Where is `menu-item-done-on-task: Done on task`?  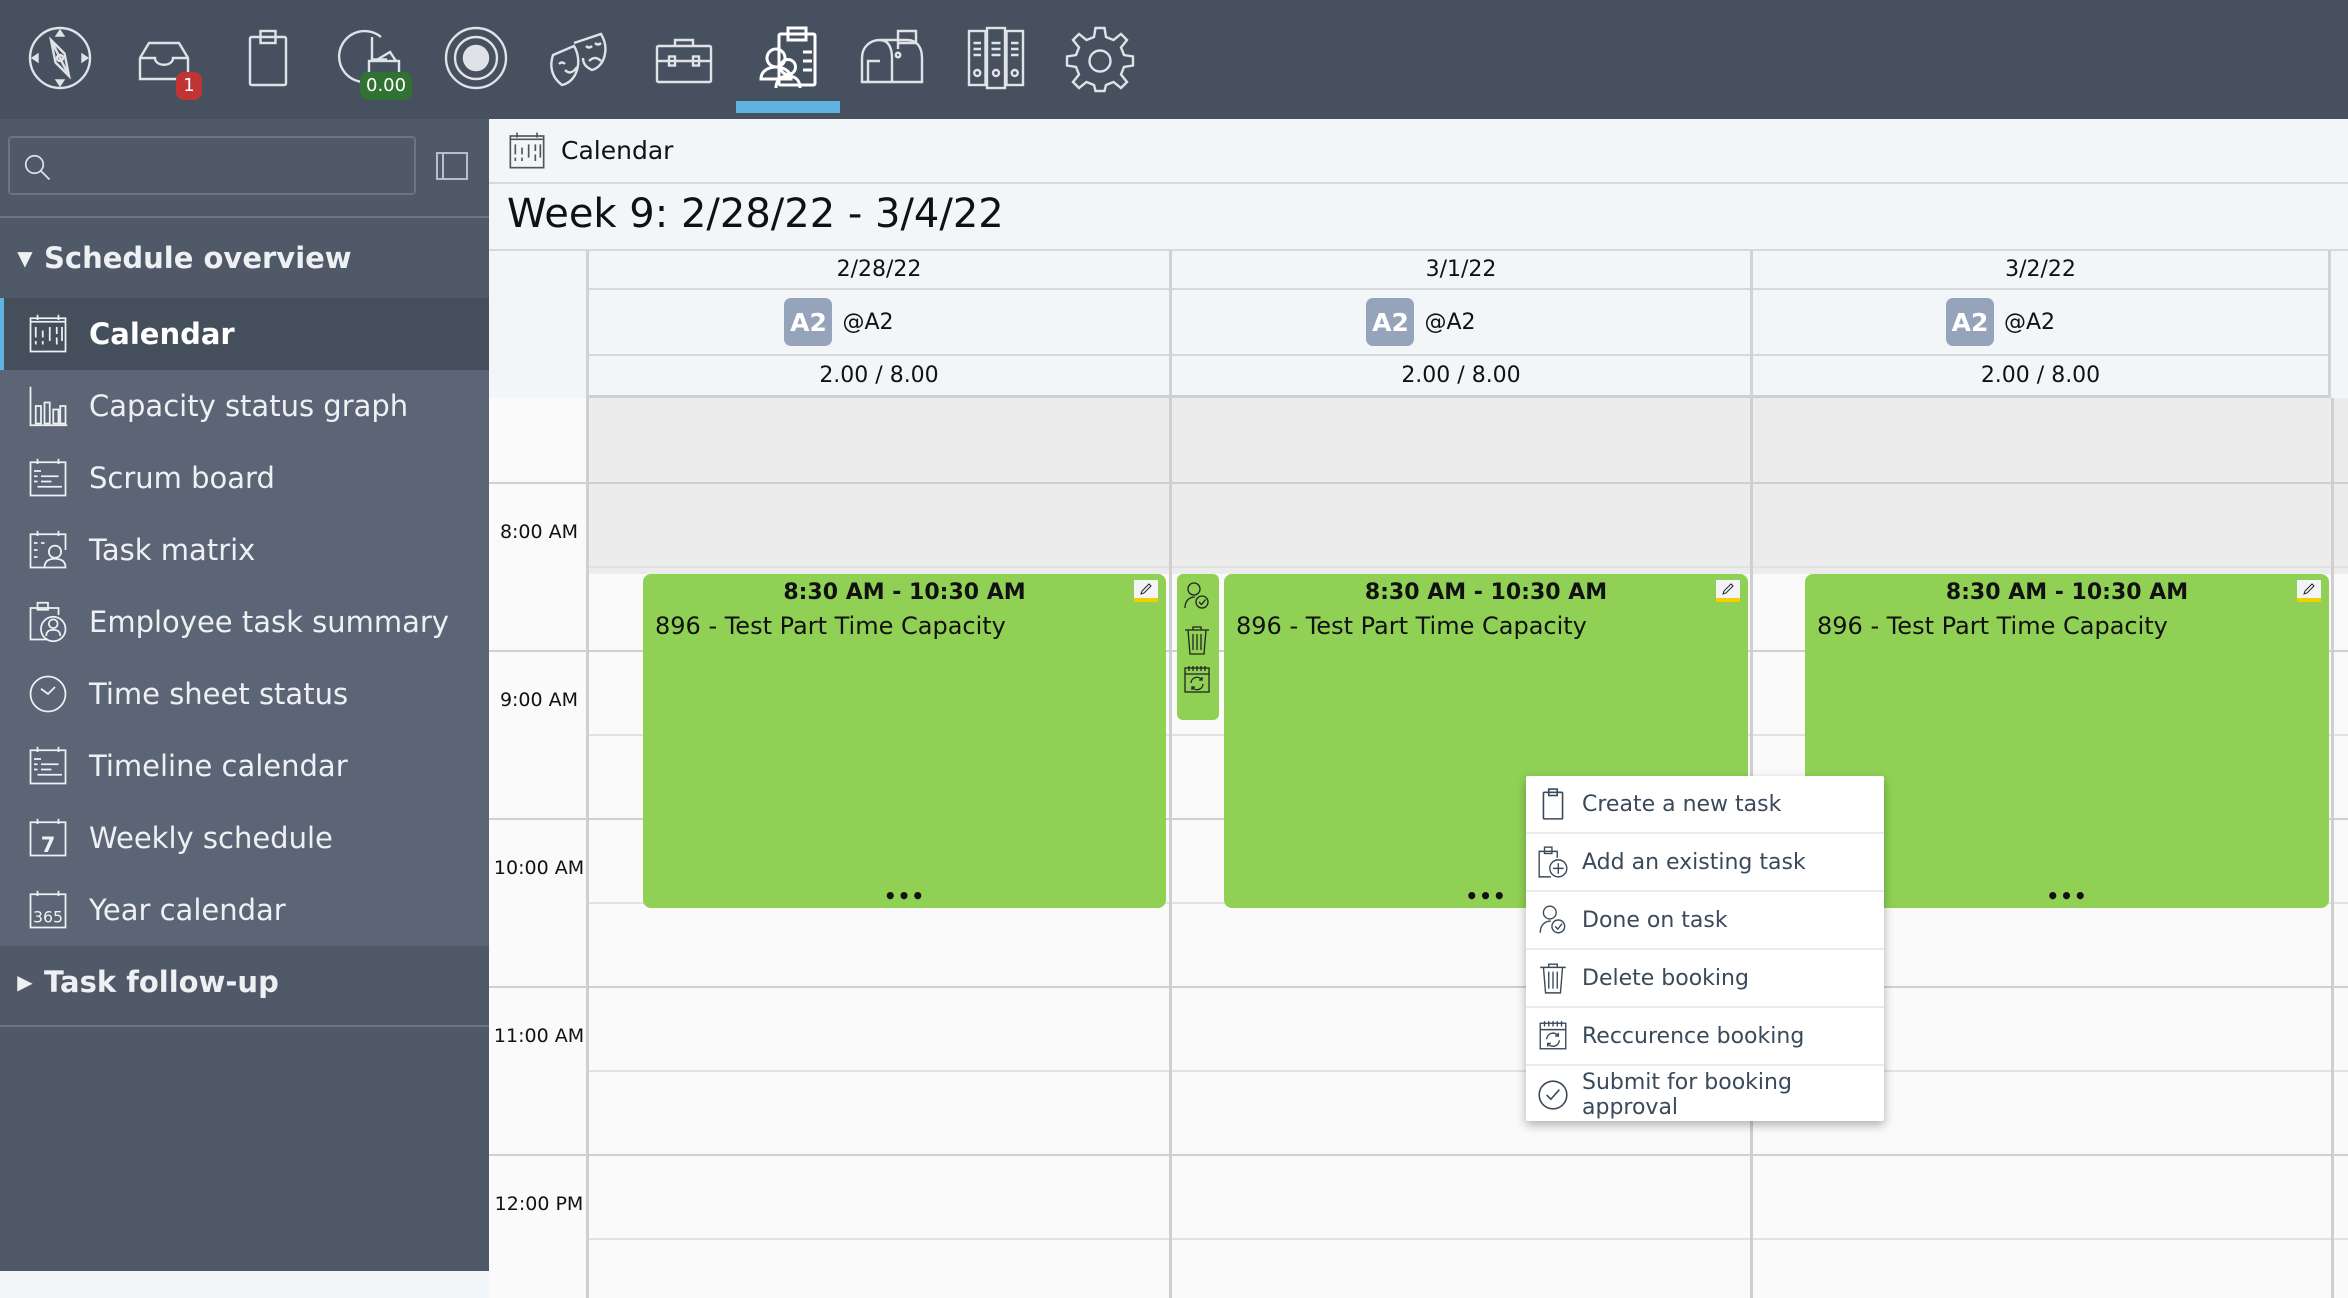
menu-item-done-on-task: Done on task is located at coordinates (1705, 921).